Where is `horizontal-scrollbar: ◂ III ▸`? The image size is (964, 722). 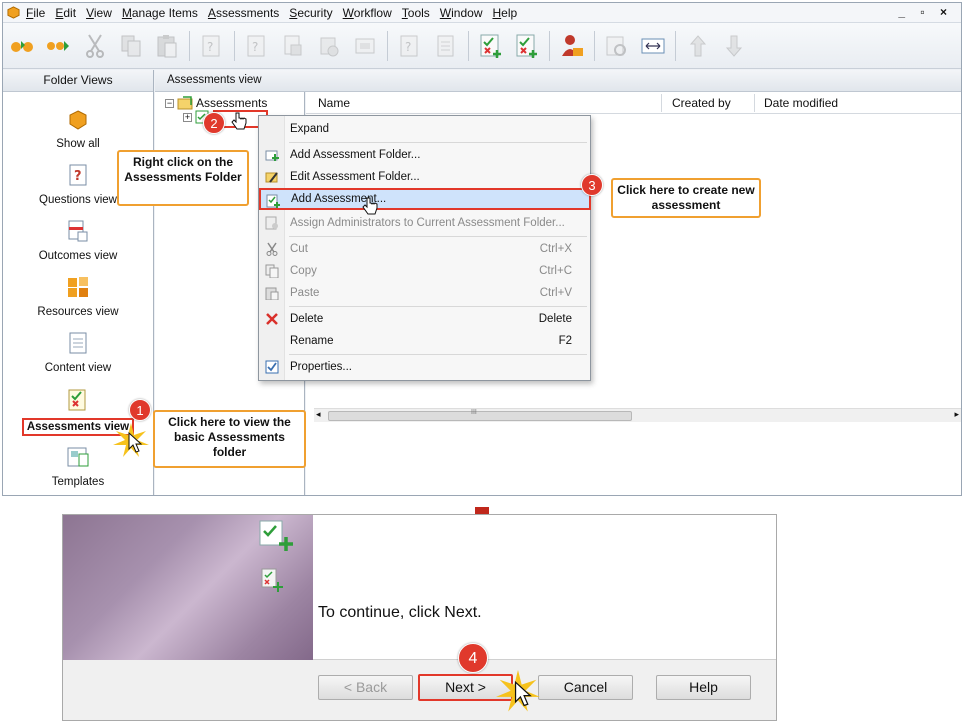 horizontal-scrollbar: ◂ III ▸ is located at coordinates (637, 415).